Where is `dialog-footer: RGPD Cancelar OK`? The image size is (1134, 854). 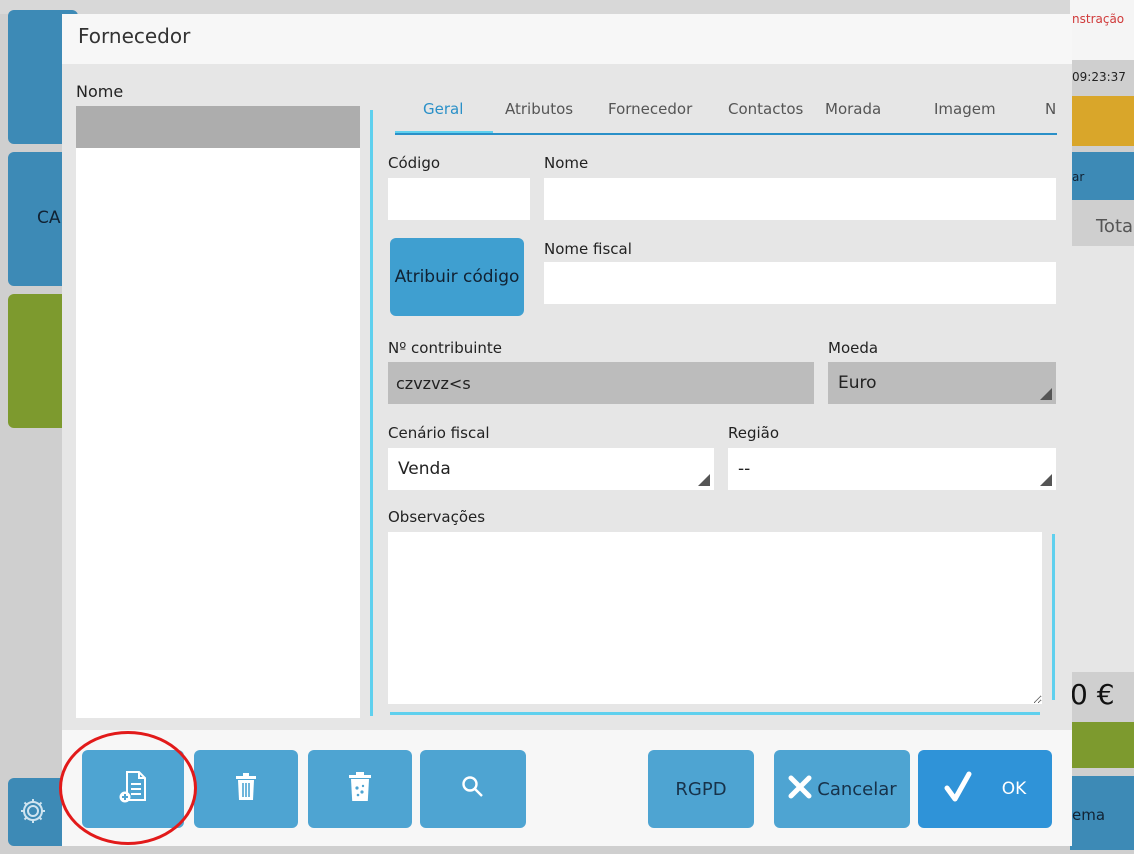
dialog-footer: RGPD Cancelar OK is located at coordinates (565, 788).